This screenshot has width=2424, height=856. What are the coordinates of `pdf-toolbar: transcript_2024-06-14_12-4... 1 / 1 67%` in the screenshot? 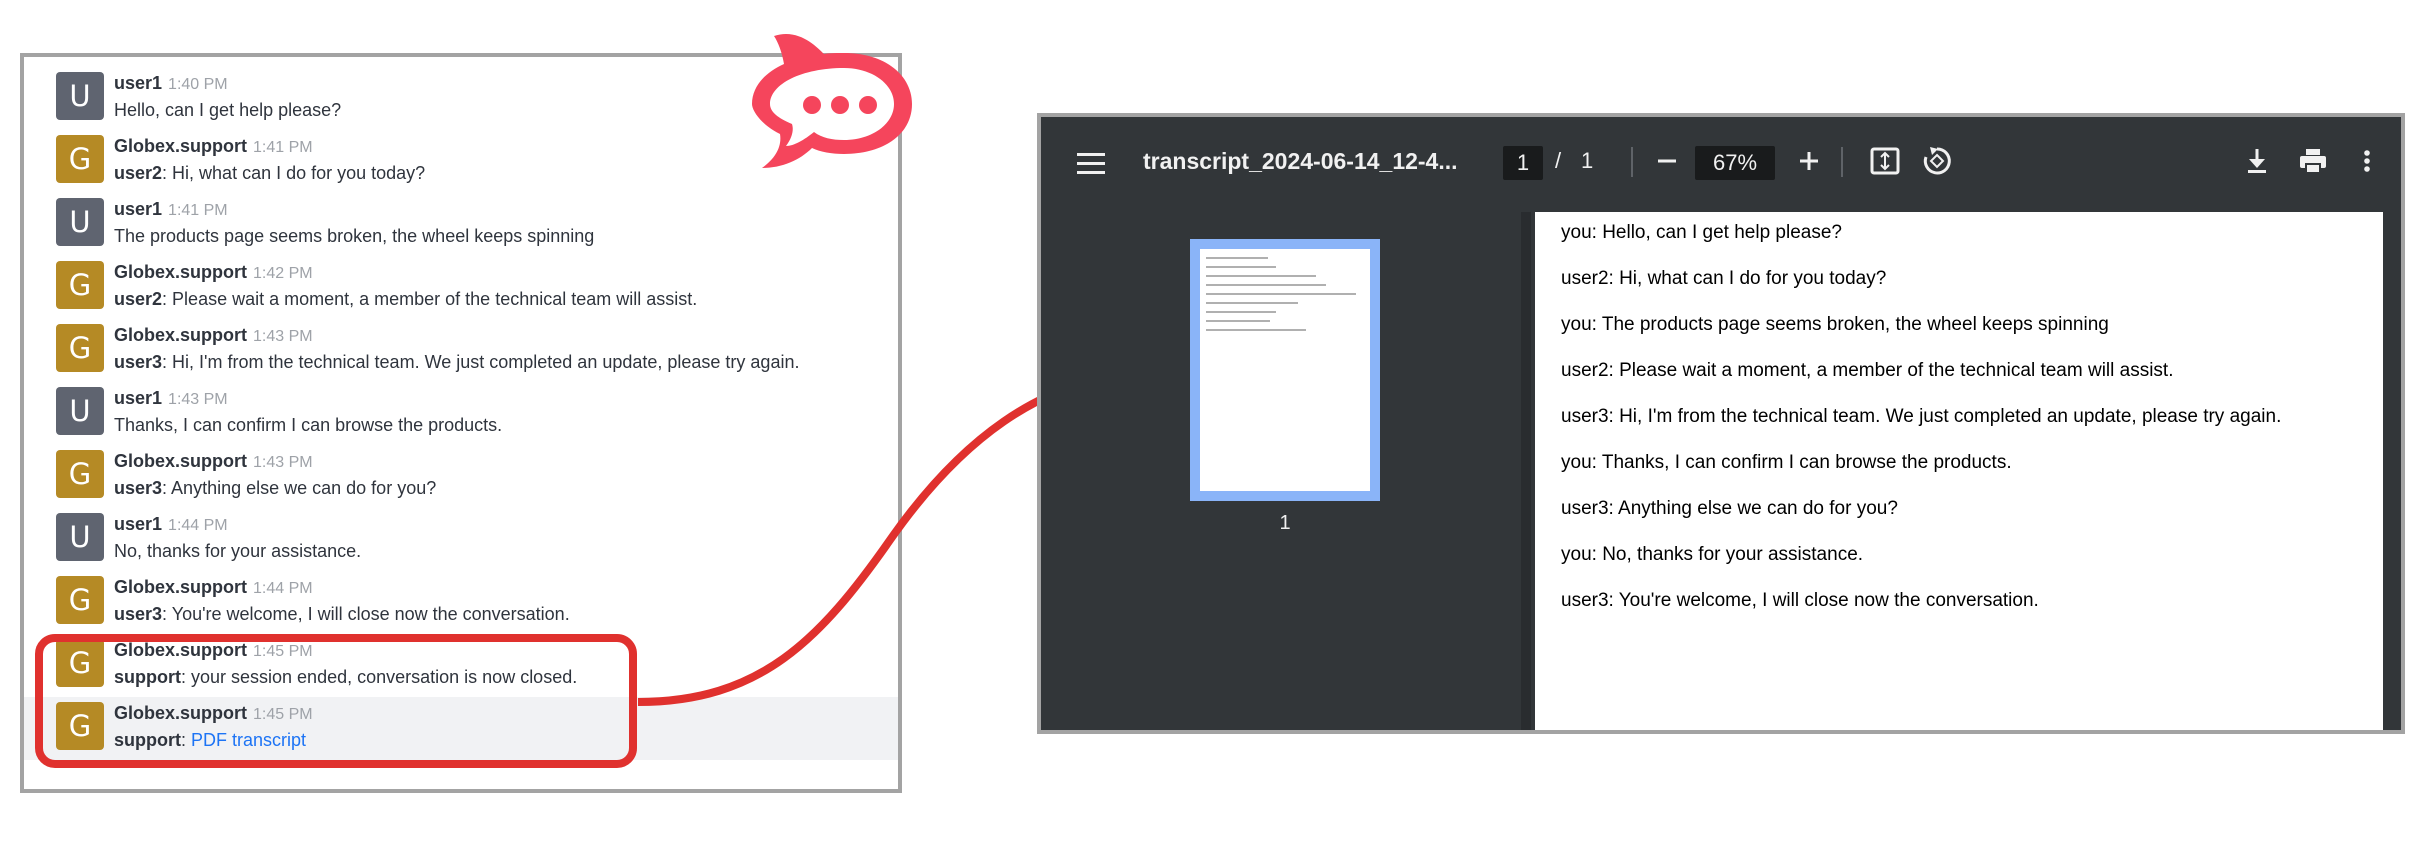 It's located at (1721, 164).